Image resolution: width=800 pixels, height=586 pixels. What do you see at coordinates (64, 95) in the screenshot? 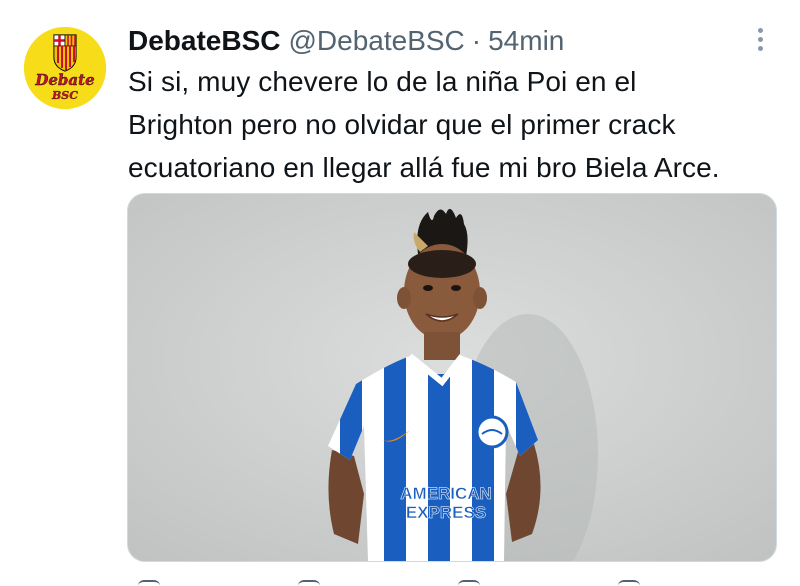
I see `logo-word-bottom: BSC` at bounding box center [64, 95].